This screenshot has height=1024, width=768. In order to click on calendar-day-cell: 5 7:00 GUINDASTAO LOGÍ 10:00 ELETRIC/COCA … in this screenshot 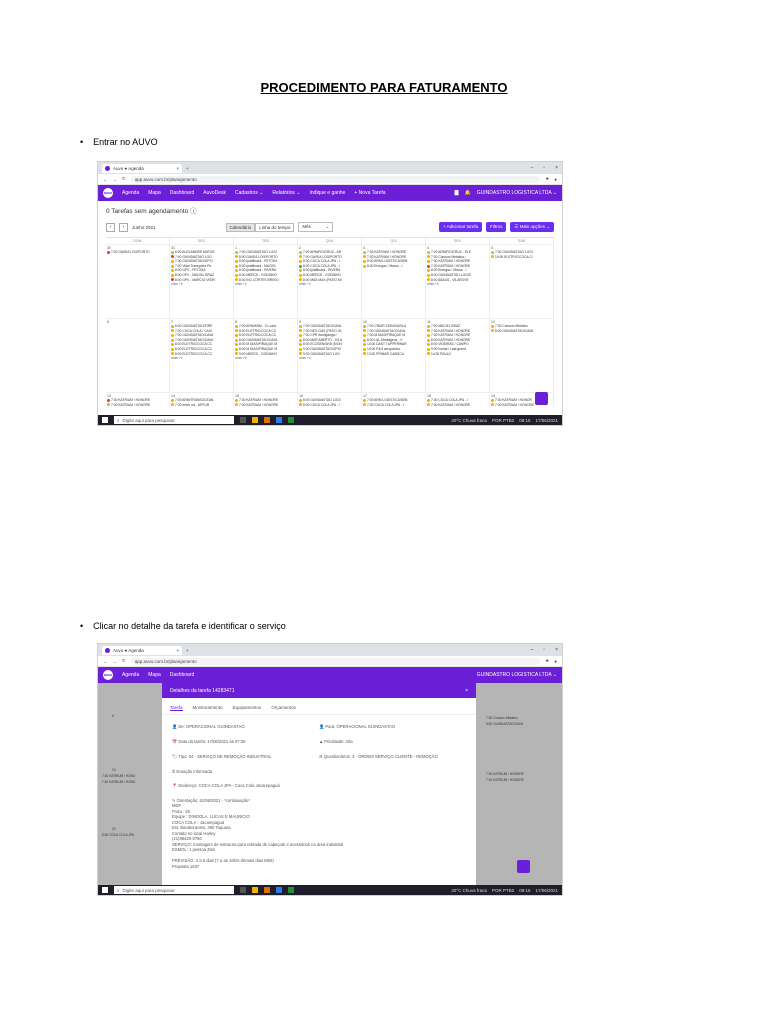, I will do `click(522, 281)`.